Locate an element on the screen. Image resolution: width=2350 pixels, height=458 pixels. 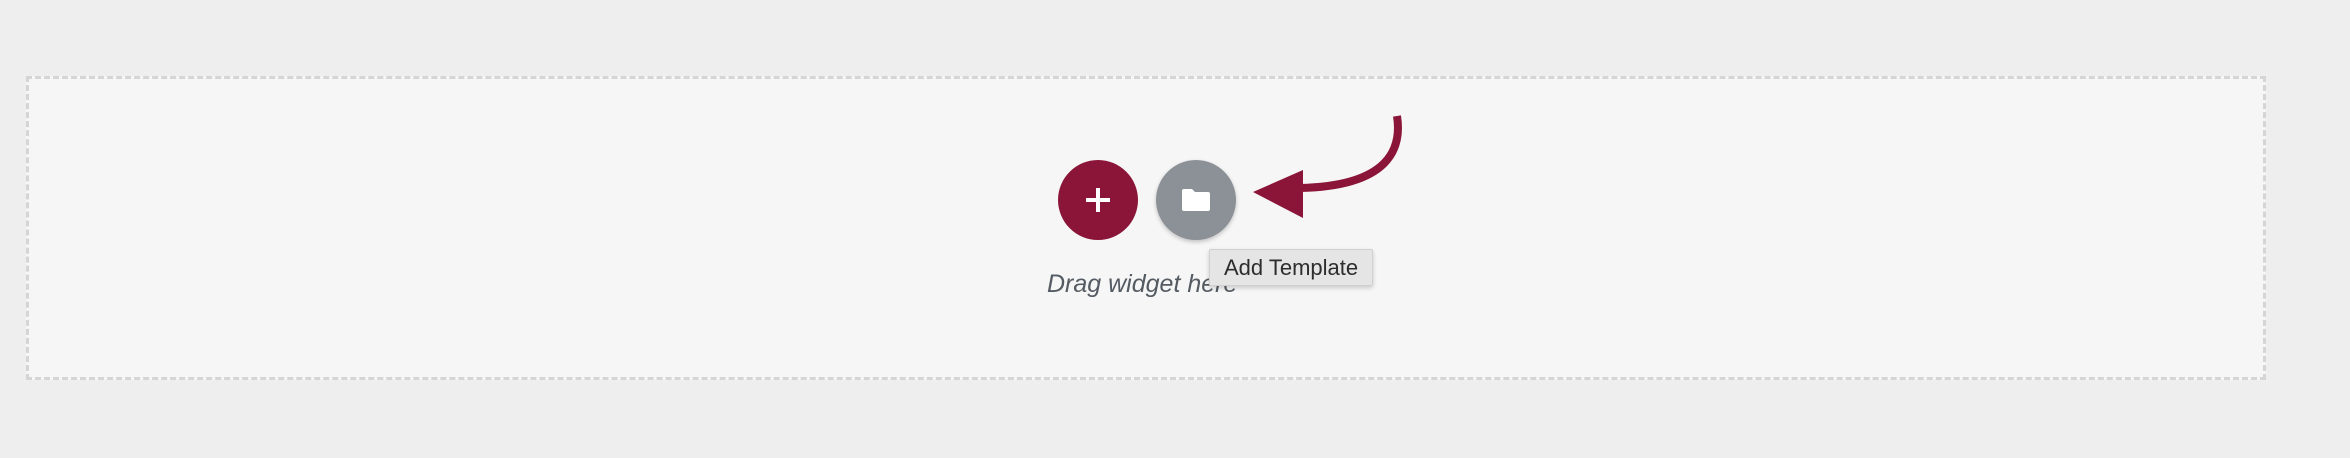
pointer-arrow-icon is located at coordinates (1327, 166).